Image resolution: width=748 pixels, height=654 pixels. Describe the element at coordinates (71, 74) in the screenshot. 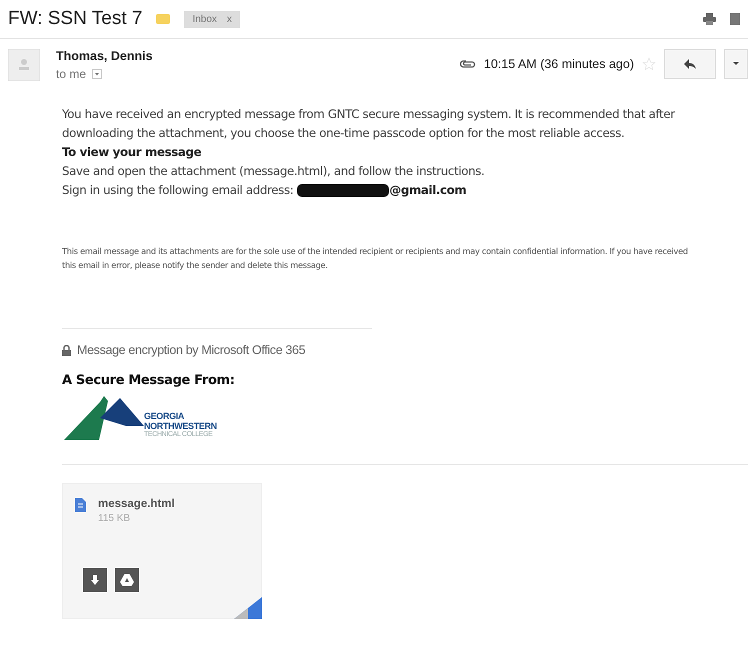

I see `recipient-text: to me` at that location.